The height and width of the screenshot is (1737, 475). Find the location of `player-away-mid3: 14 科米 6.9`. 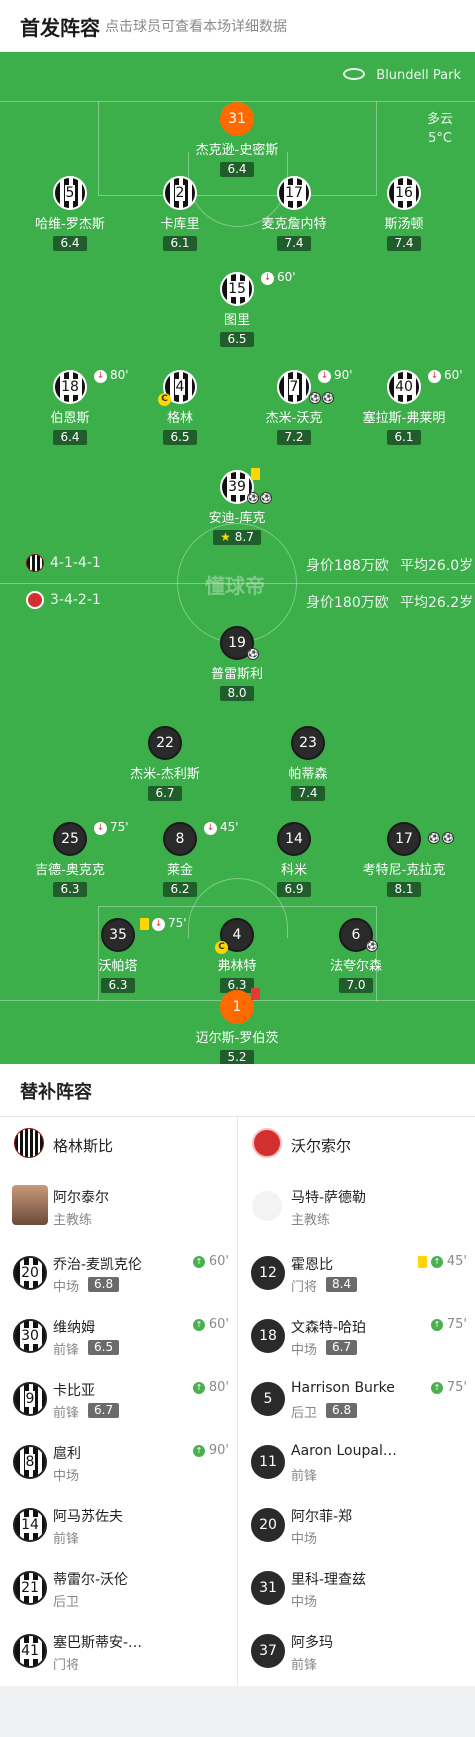

player-away-mid3: 14 科米 6.9 is located at coordinates (294, 859).